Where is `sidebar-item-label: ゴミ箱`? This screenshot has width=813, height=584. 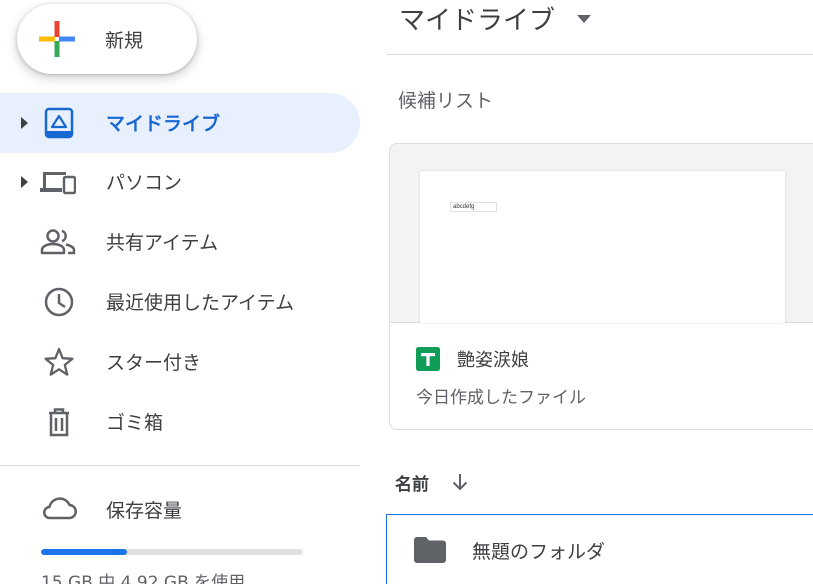 sidebar-item-label: ゴミ箱 is located at coordinates (135, 423).